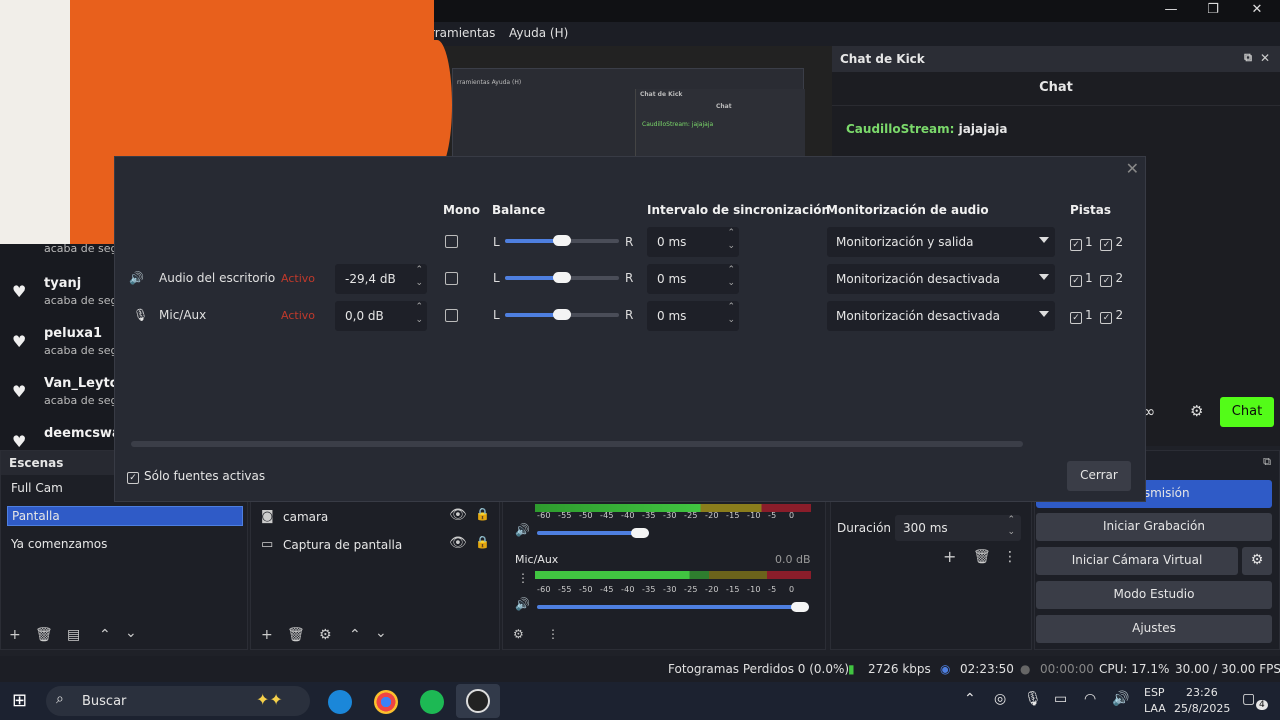  Describe the element at coordinates (1213, 11) in the screenshot. I see `restore-button: ❐` at that location.